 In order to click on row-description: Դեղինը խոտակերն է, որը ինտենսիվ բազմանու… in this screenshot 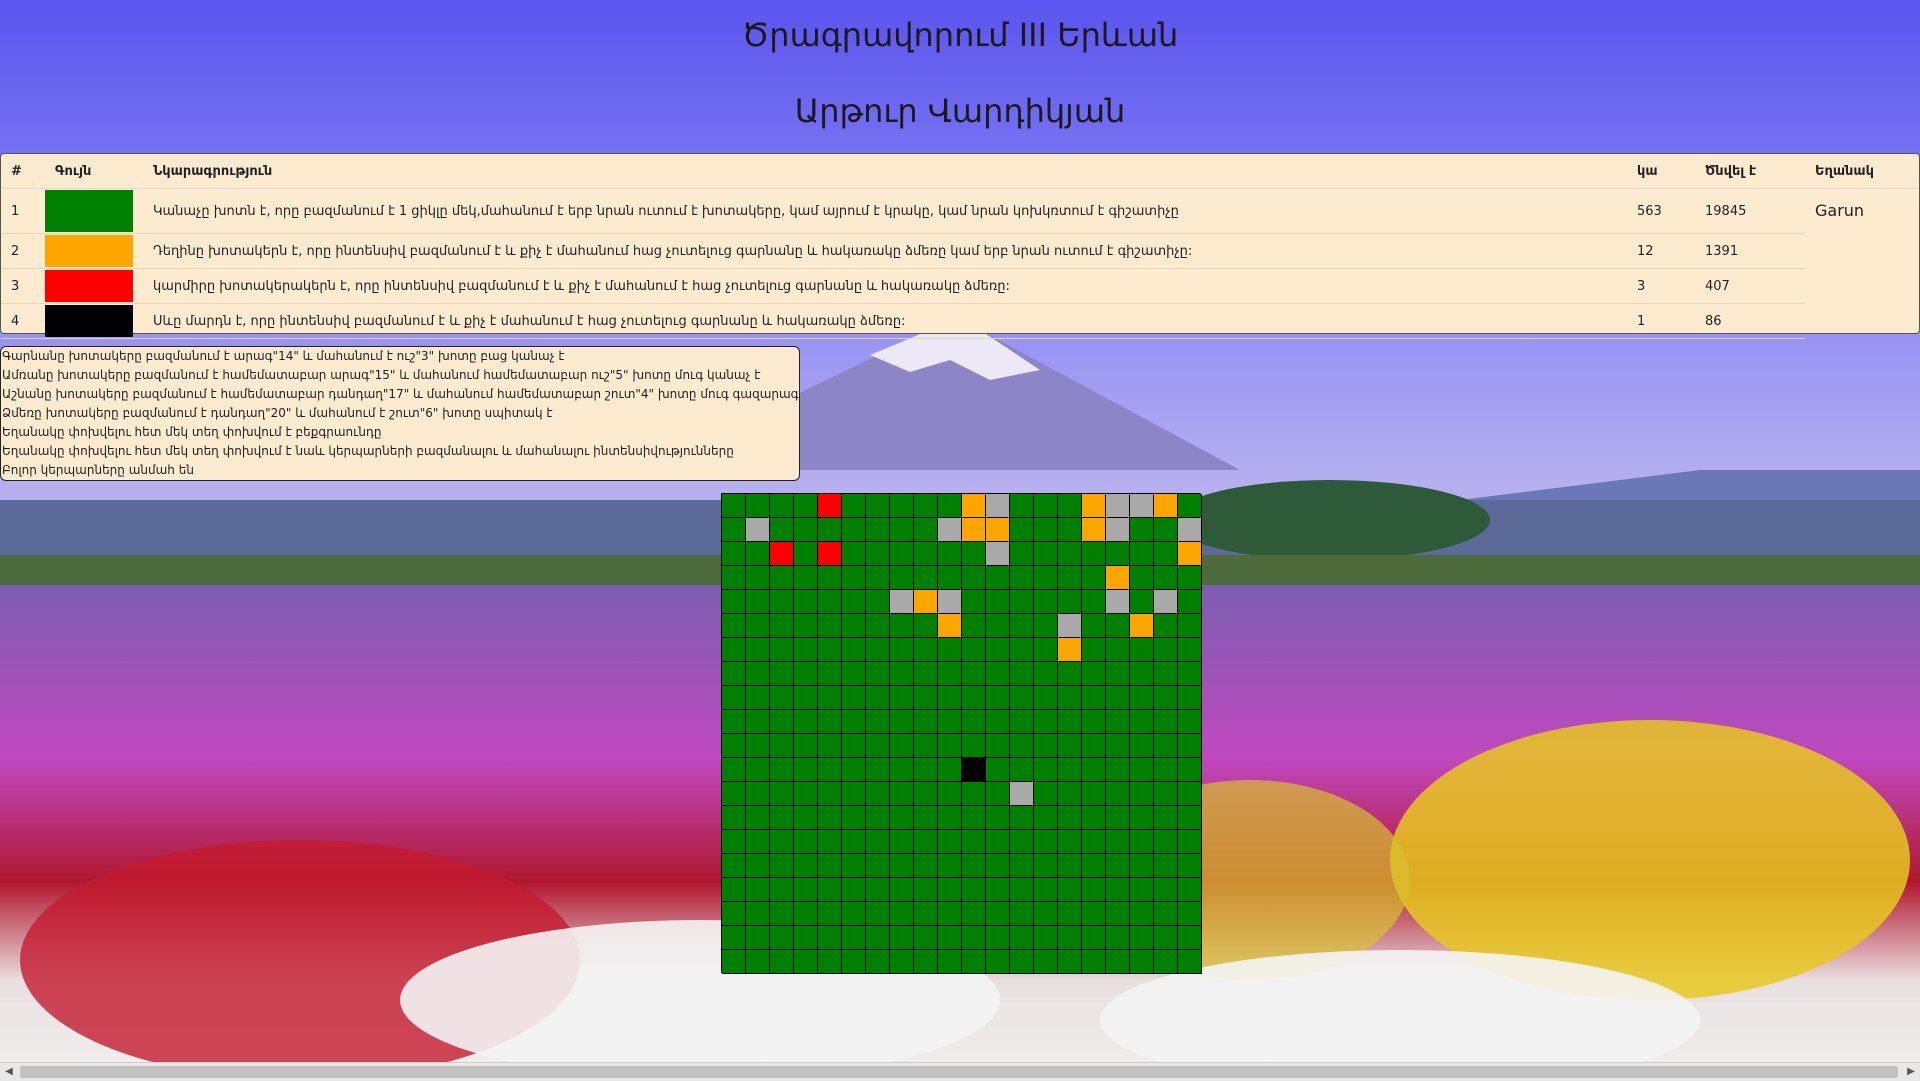, I will do `click(885, 251)`.